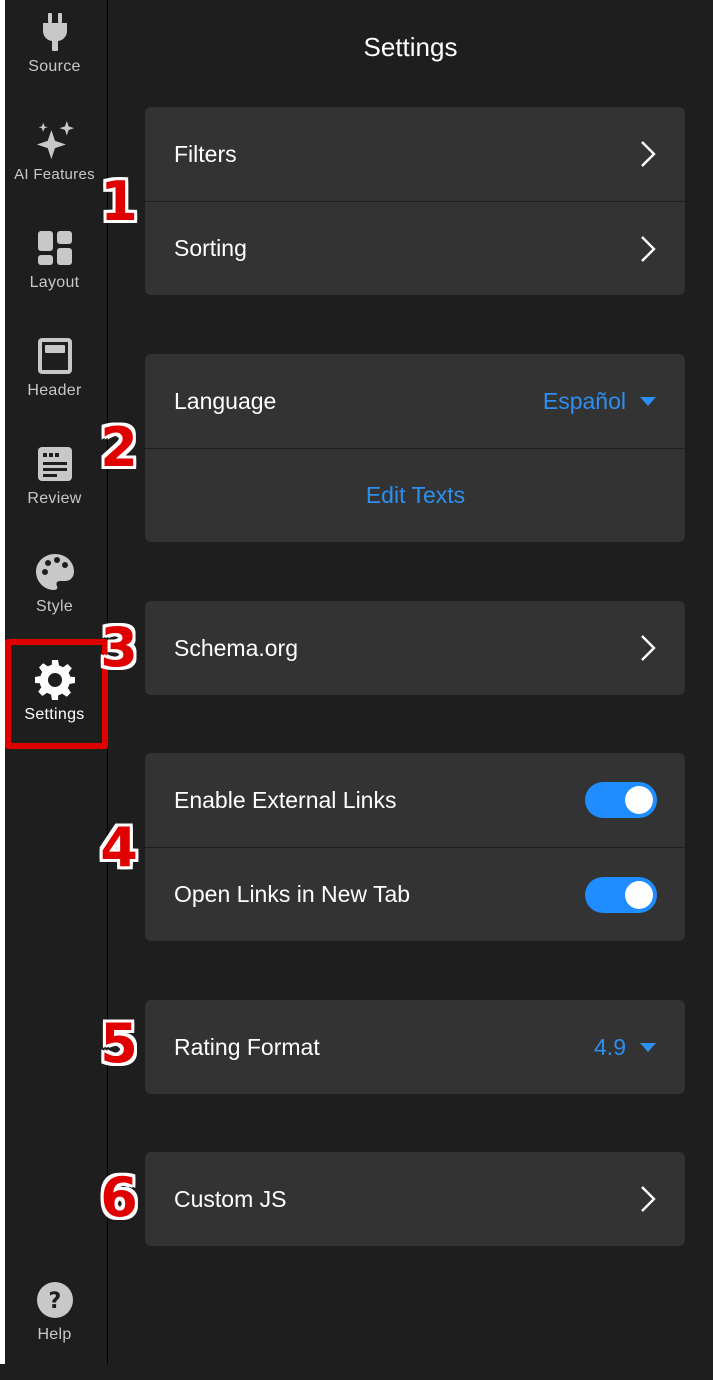 The height and width of the screenshot is (1380, 713). I want to click on annotation-badge-4: 4, so click(119, 847).